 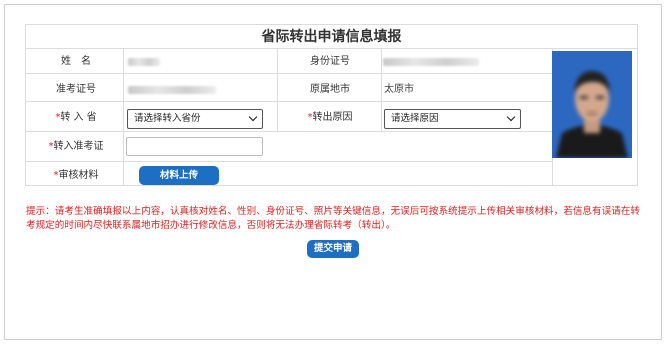 I want to click on upload-materials-button: 材料上传, so click(x=179, y=175).